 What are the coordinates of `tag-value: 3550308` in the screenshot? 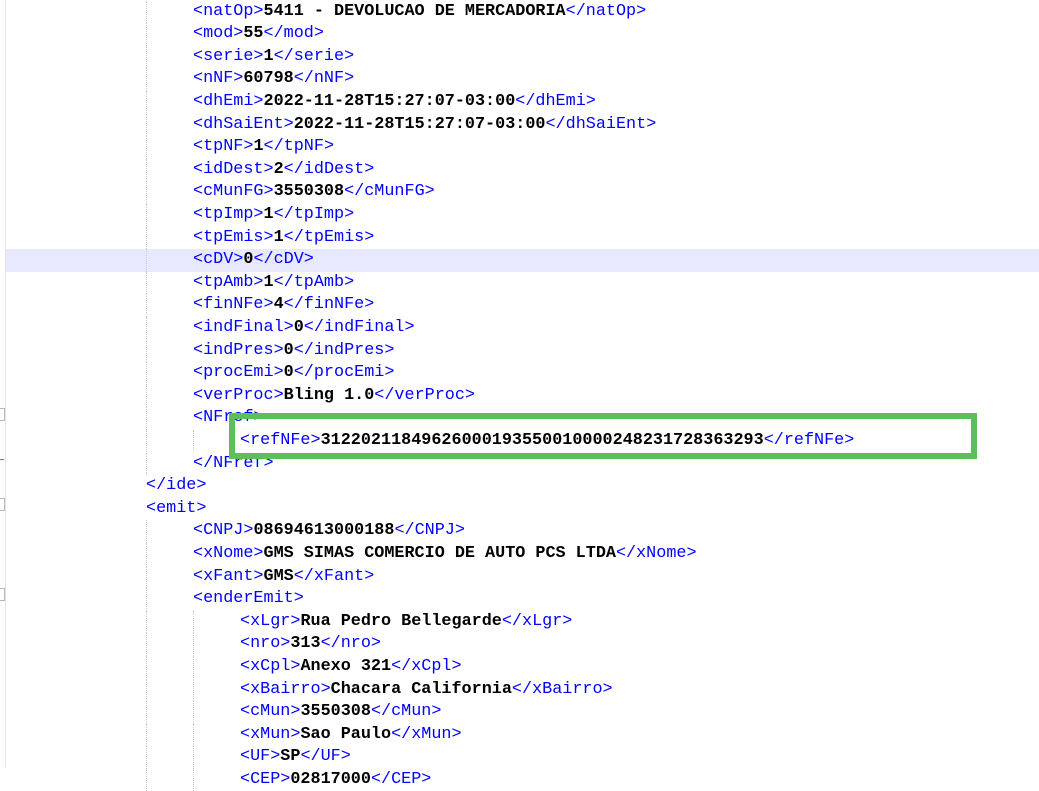 It's located at (309, 192).